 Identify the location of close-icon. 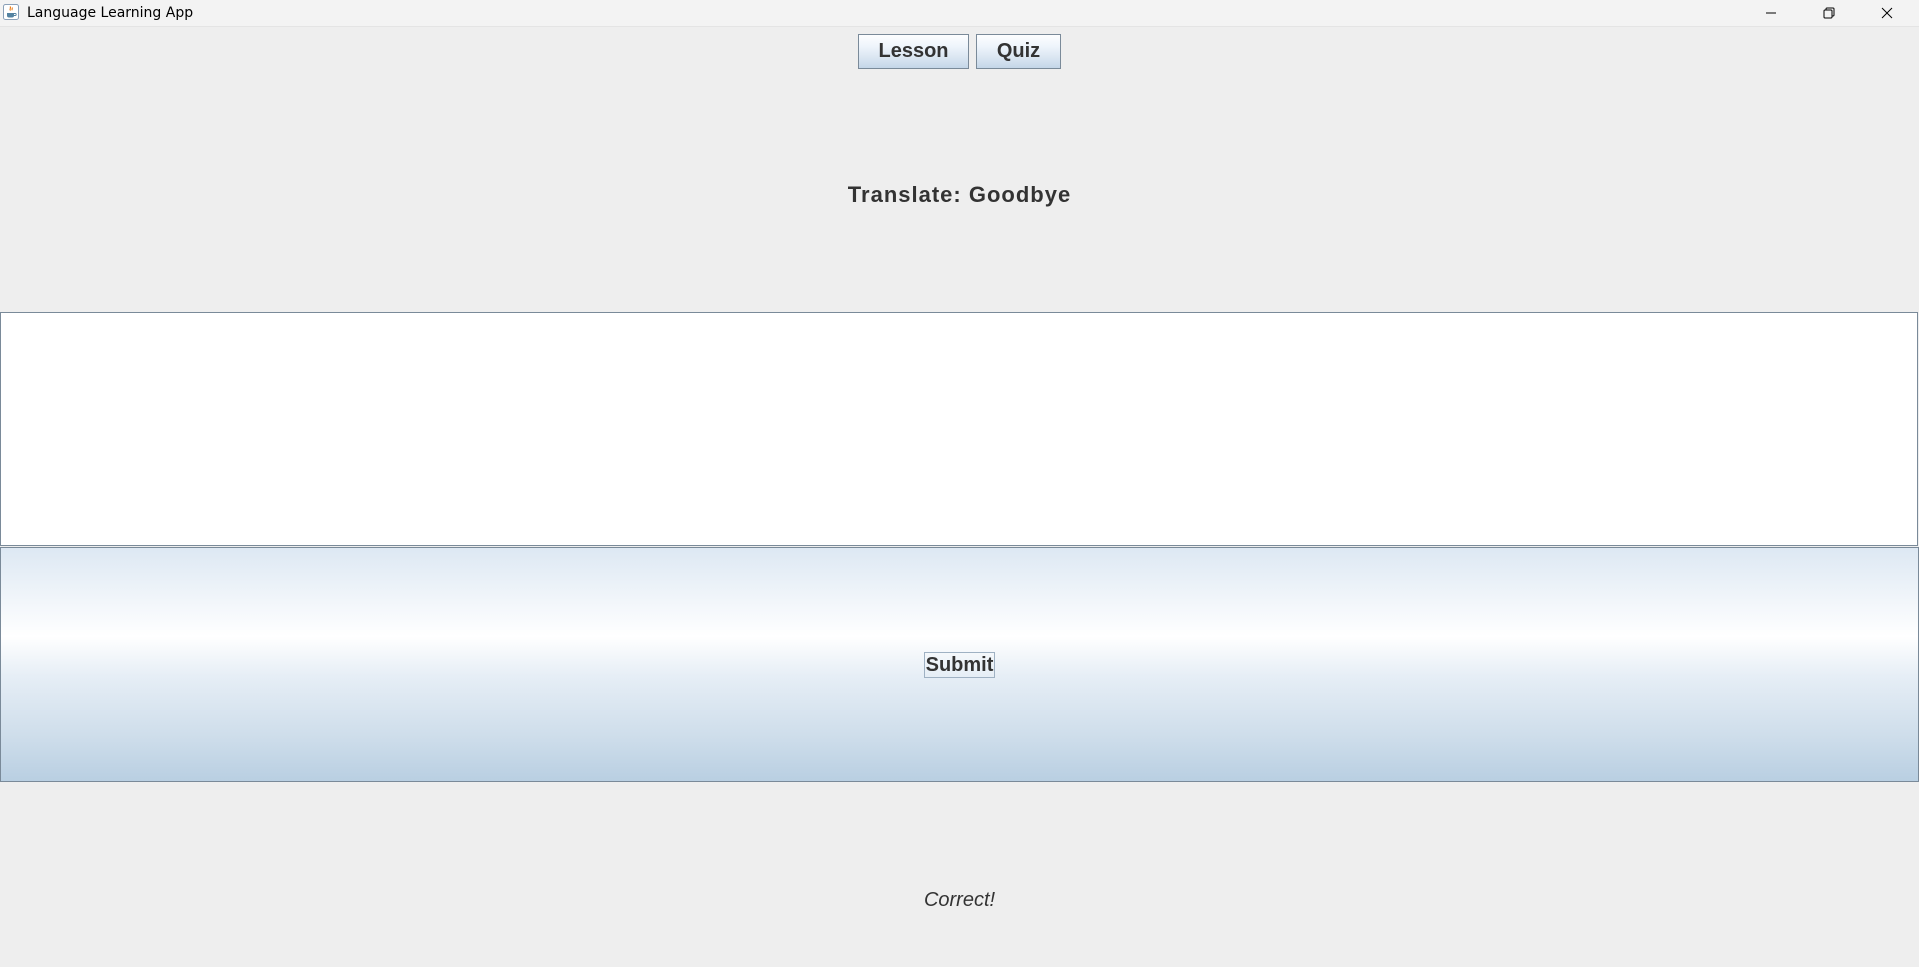
(1887, 13).